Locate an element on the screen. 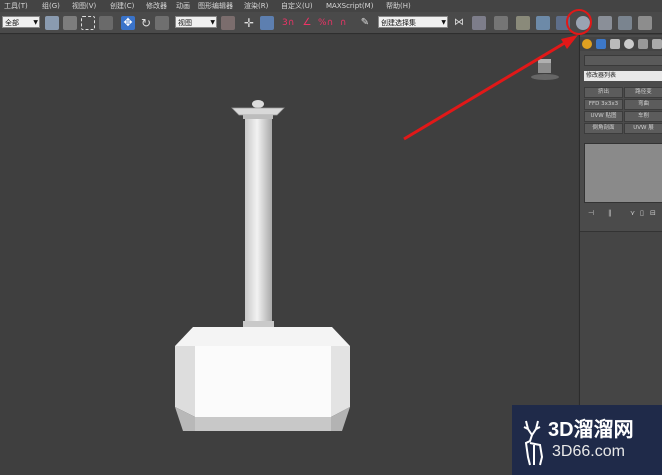  rendered-frame-window-icon is located at coordinates (625, 23).